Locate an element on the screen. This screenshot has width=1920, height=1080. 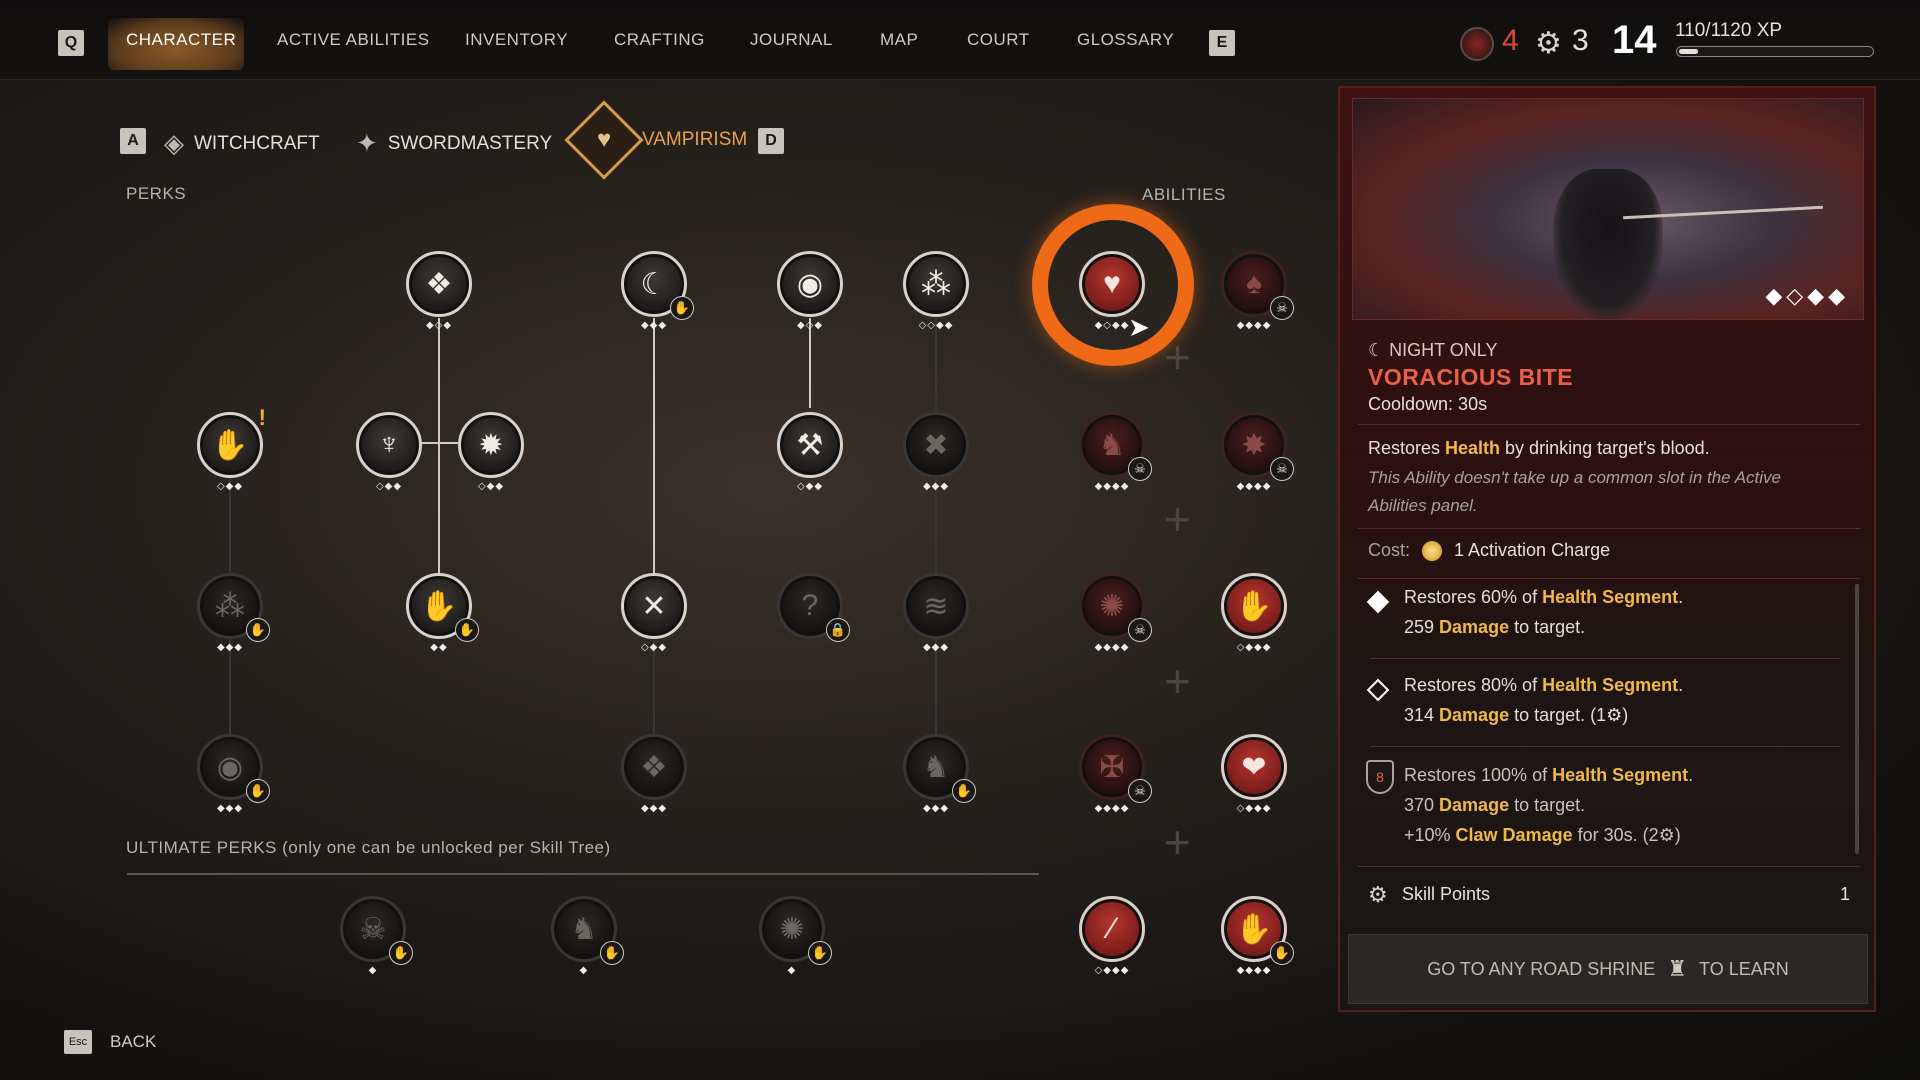
rank-keyword: Claw Damage is located at coordinates (1514, 835).